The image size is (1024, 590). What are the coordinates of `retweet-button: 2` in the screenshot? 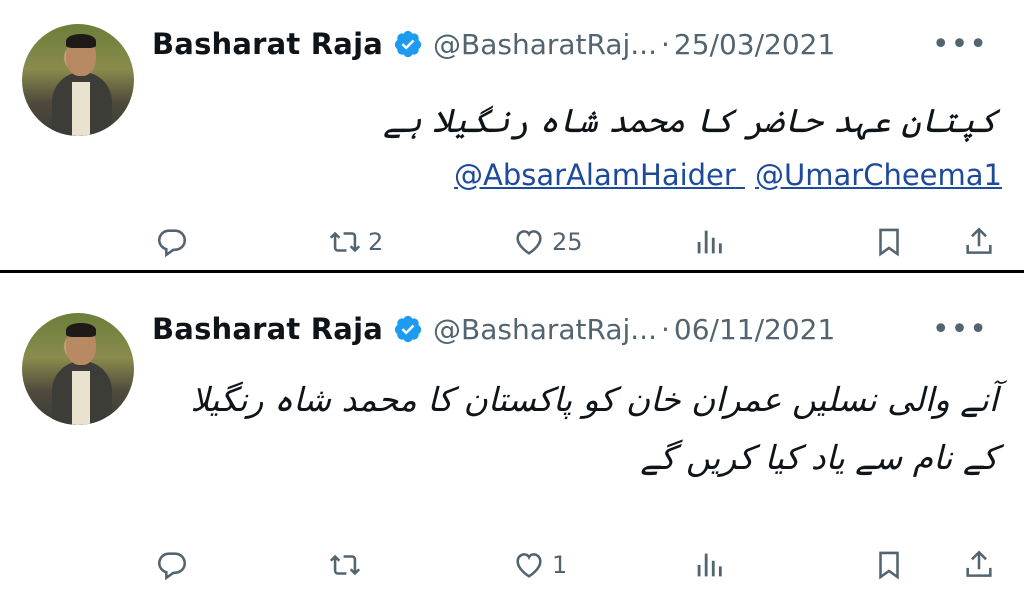 It's located at (355, 242).